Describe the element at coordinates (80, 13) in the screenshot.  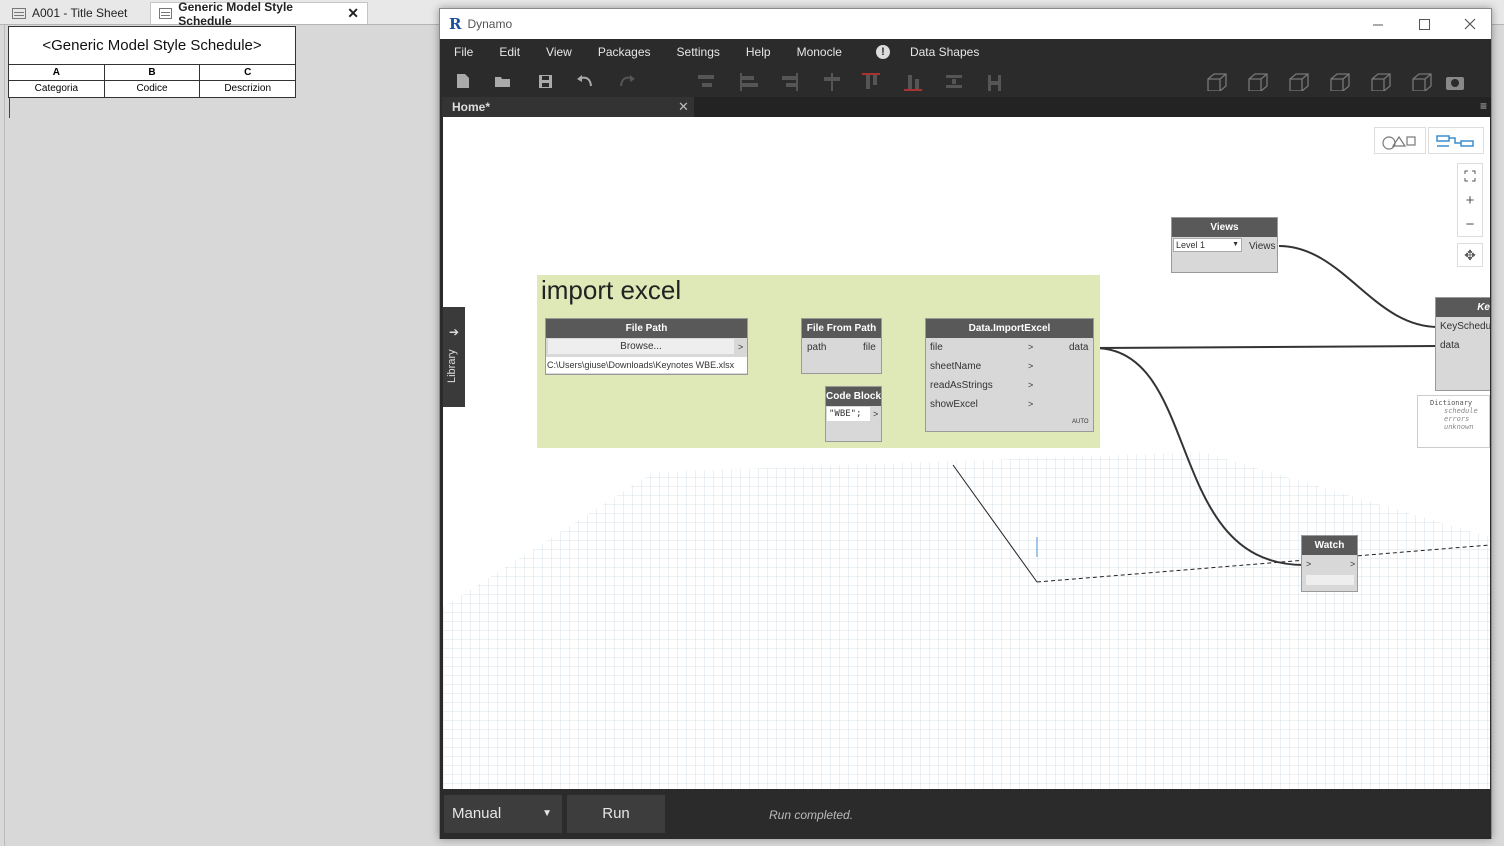
I see `tab-title-sheet-label: A001 - Title Sheet` at that location.